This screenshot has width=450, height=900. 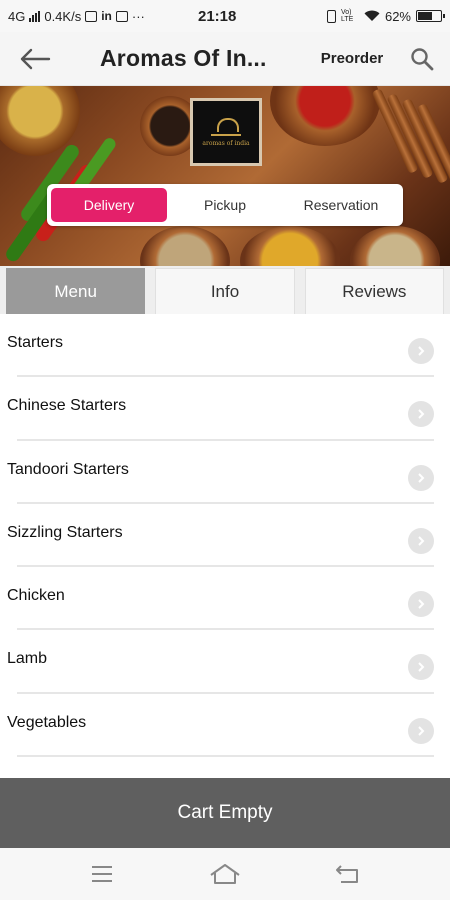 I want to click on menu-category-label: Starters, so click(x=35, y=342).